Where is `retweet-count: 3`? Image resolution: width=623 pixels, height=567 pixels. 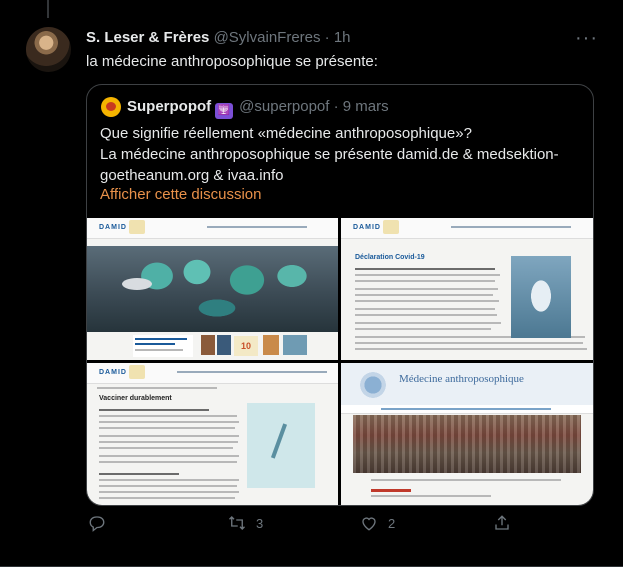 retweet-count: 3 is located at coordinates (260, 523).